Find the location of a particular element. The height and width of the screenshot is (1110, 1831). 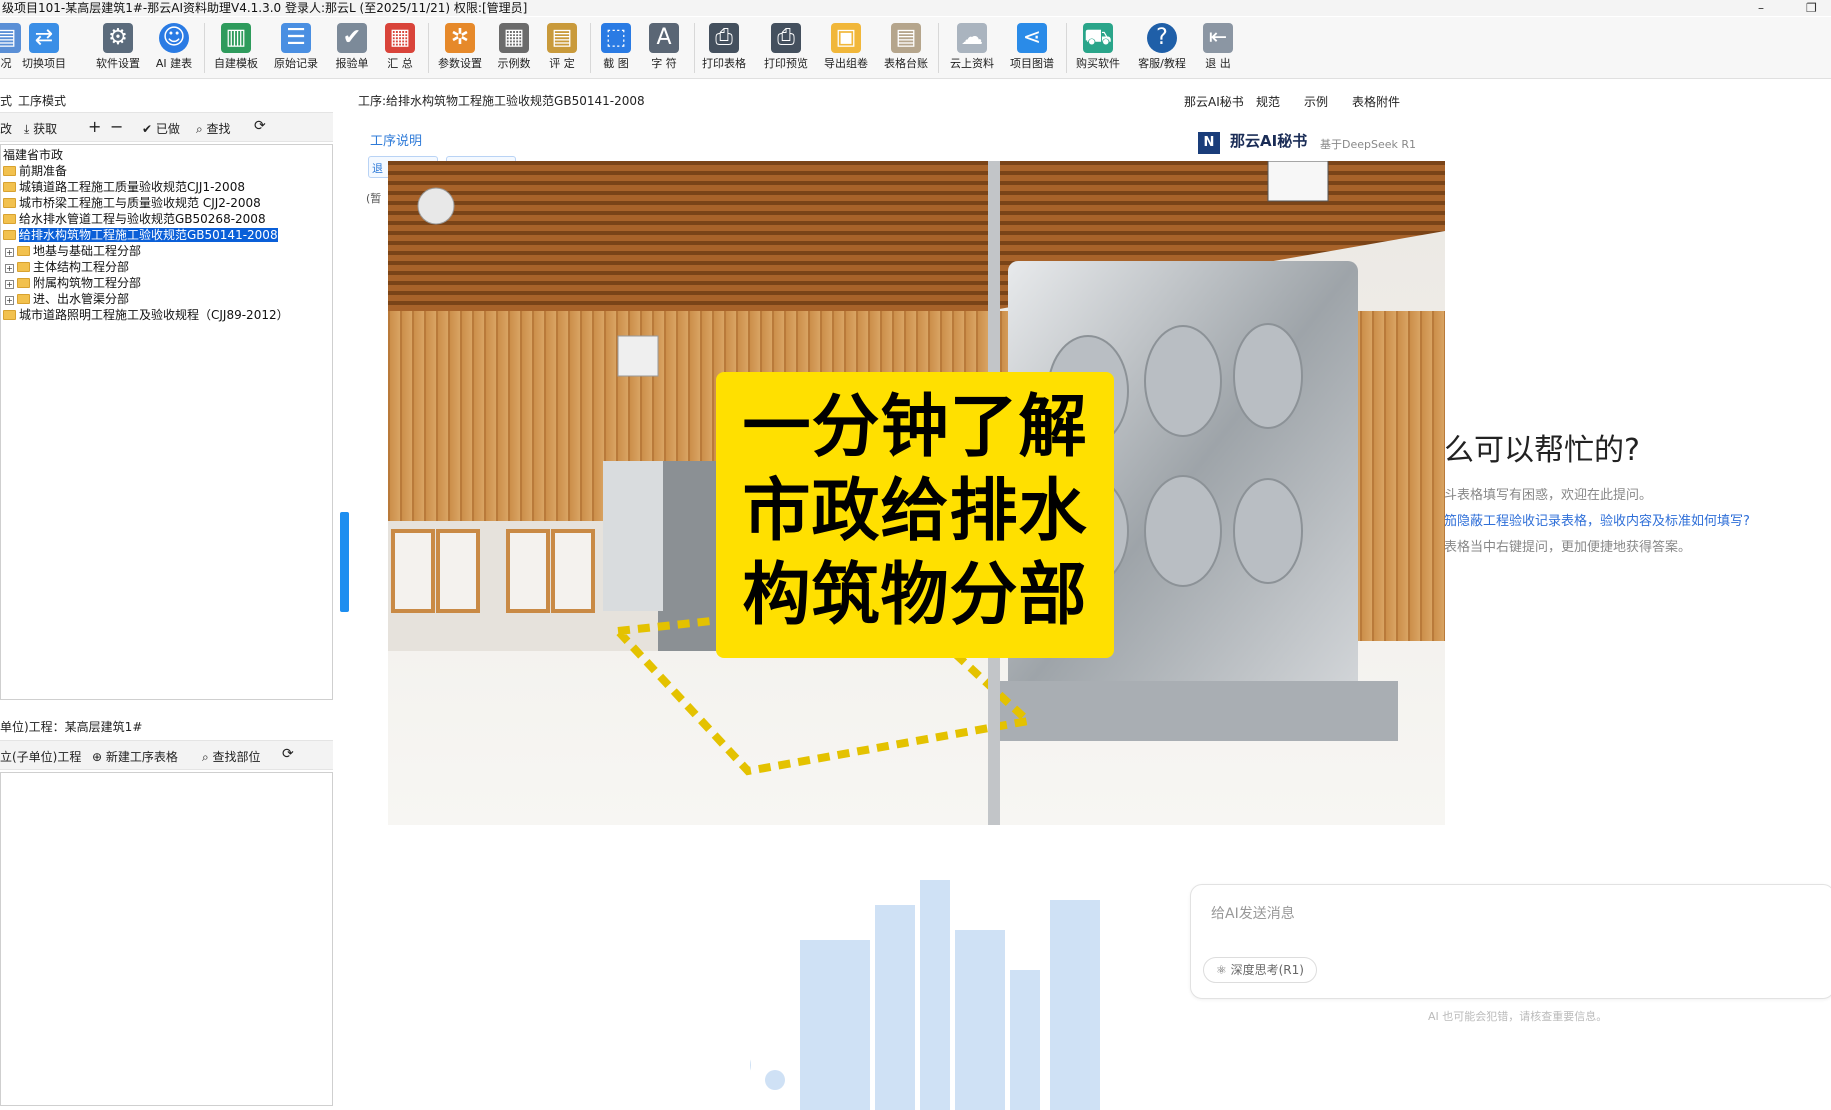

export-volume-button: ▣ 导出组卷 is located at coordinates (846, 48).